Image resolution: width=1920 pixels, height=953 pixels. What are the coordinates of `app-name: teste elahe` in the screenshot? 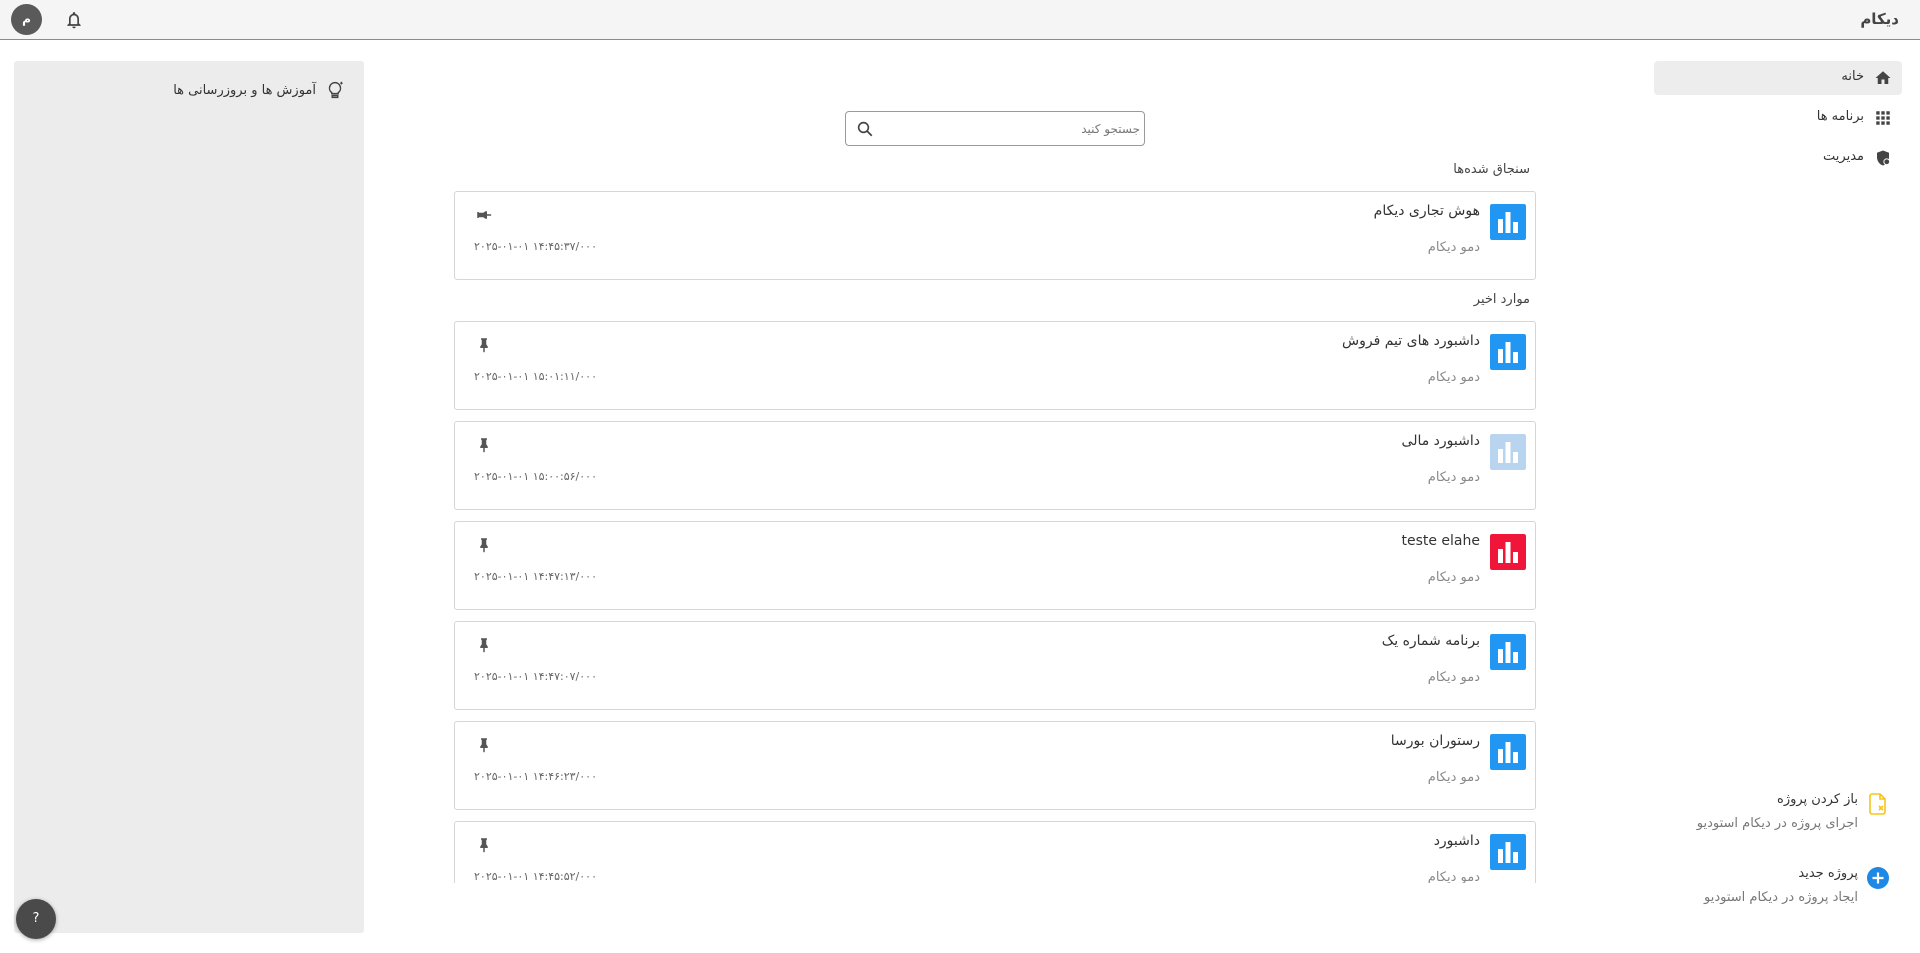 It's located at (1440, 541).